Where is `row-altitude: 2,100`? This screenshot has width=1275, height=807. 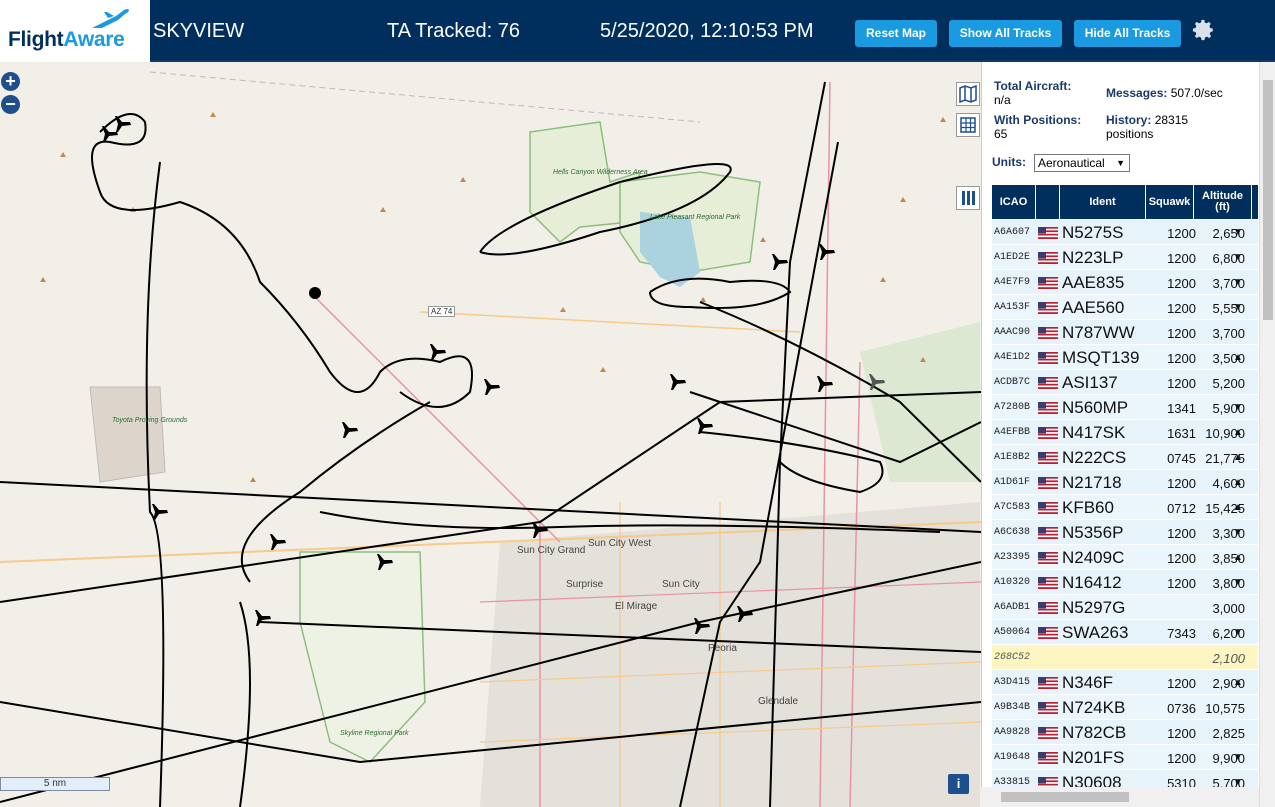
row-altitude: 2,100 is located at coordinates (1228, 658).